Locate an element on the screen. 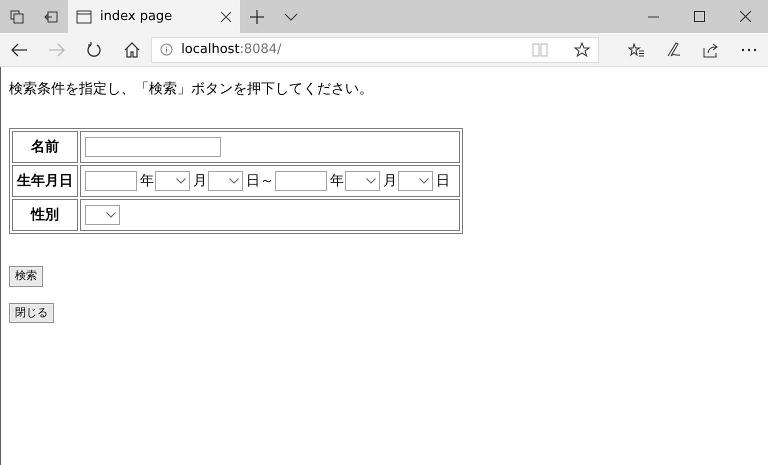 The image size is (768, 465). close-icon is located at coordinates (226, 16).